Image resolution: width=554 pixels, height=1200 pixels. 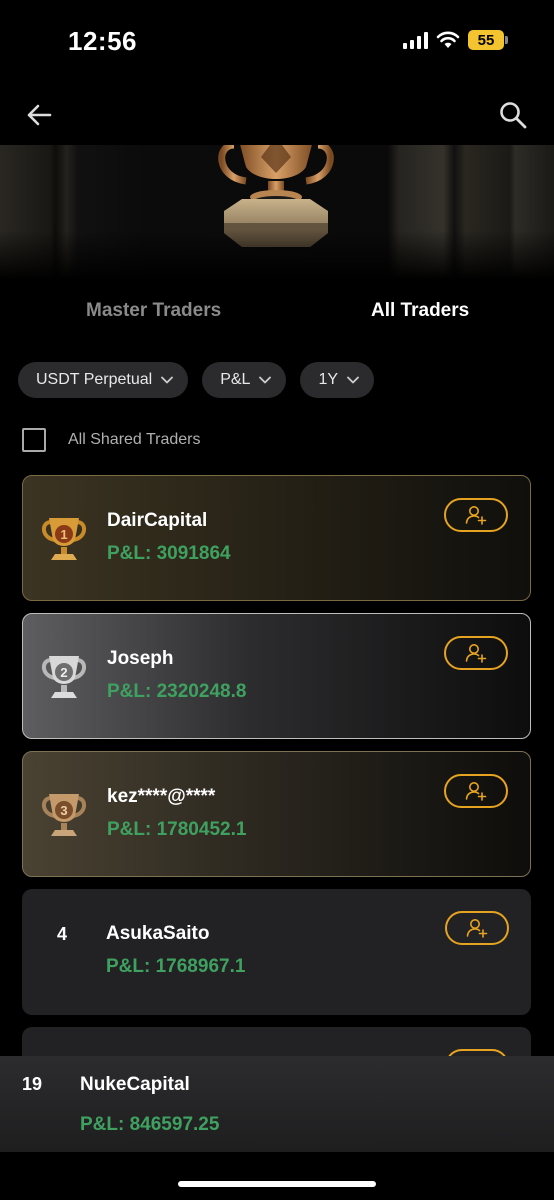 What do you see at coordinates (276, 538) in the screenshot?
I see `trader-card: 1 DairCapital P&L: 3091864` at bounding box center [276, 538].